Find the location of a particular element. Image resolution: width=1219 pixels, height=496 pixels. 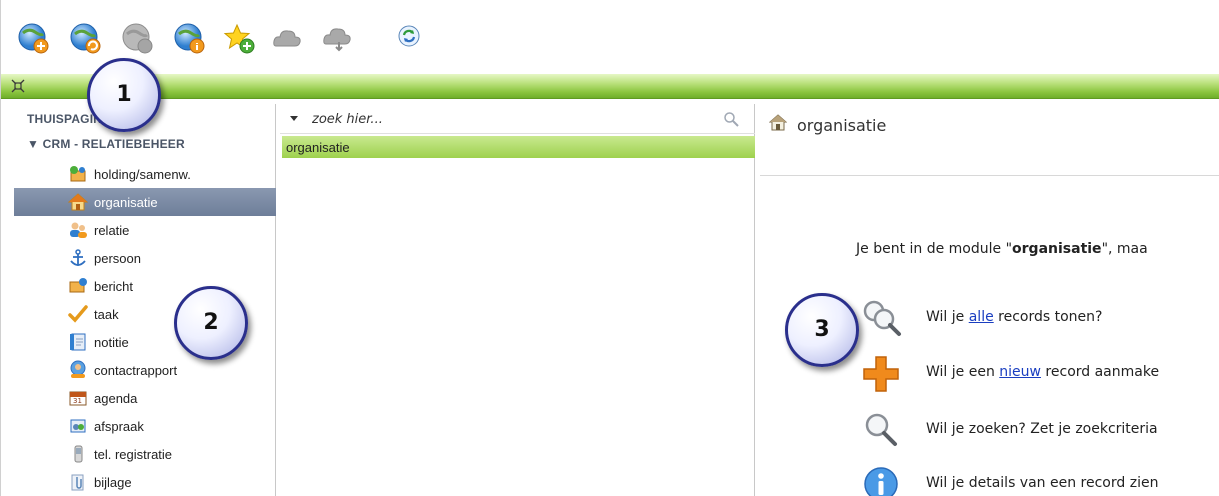

sidebar-item-label: notitie is located at coordinates (111, 342).